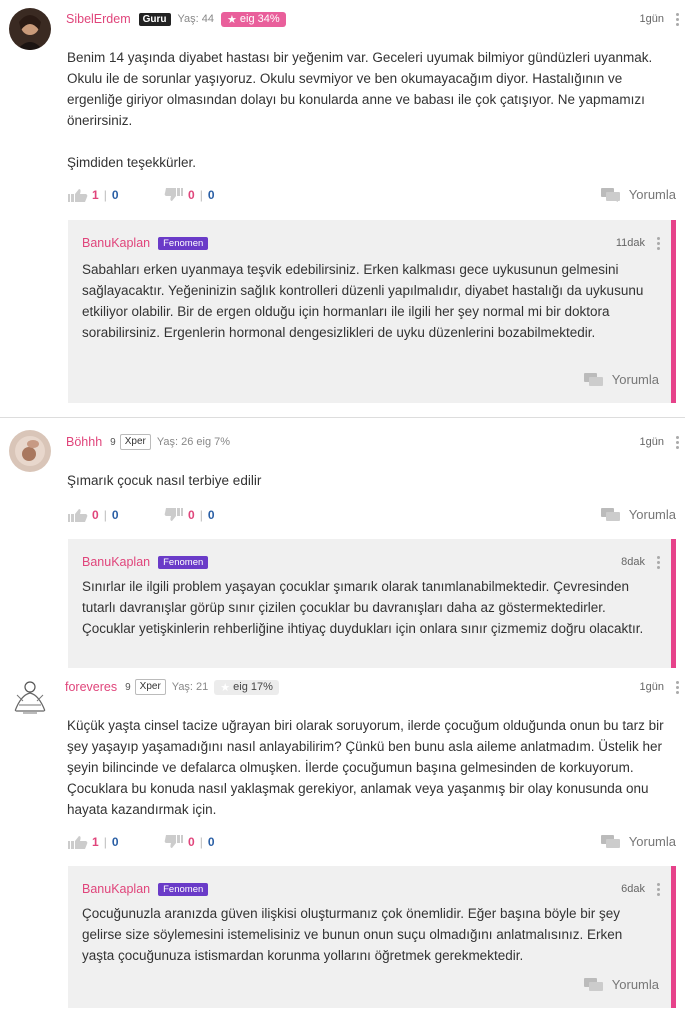  Describe the element at coordinates (98, 19) in the screenshot. I see `username: SibelErdem` at that location.